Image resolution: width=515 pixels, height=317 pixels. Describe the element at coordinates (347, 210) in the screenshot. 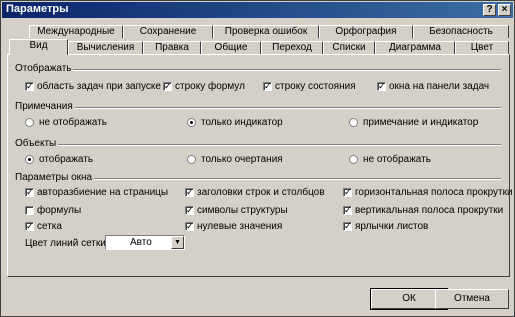

I see `v-scrollbar-checkbox: ✓` at that location.